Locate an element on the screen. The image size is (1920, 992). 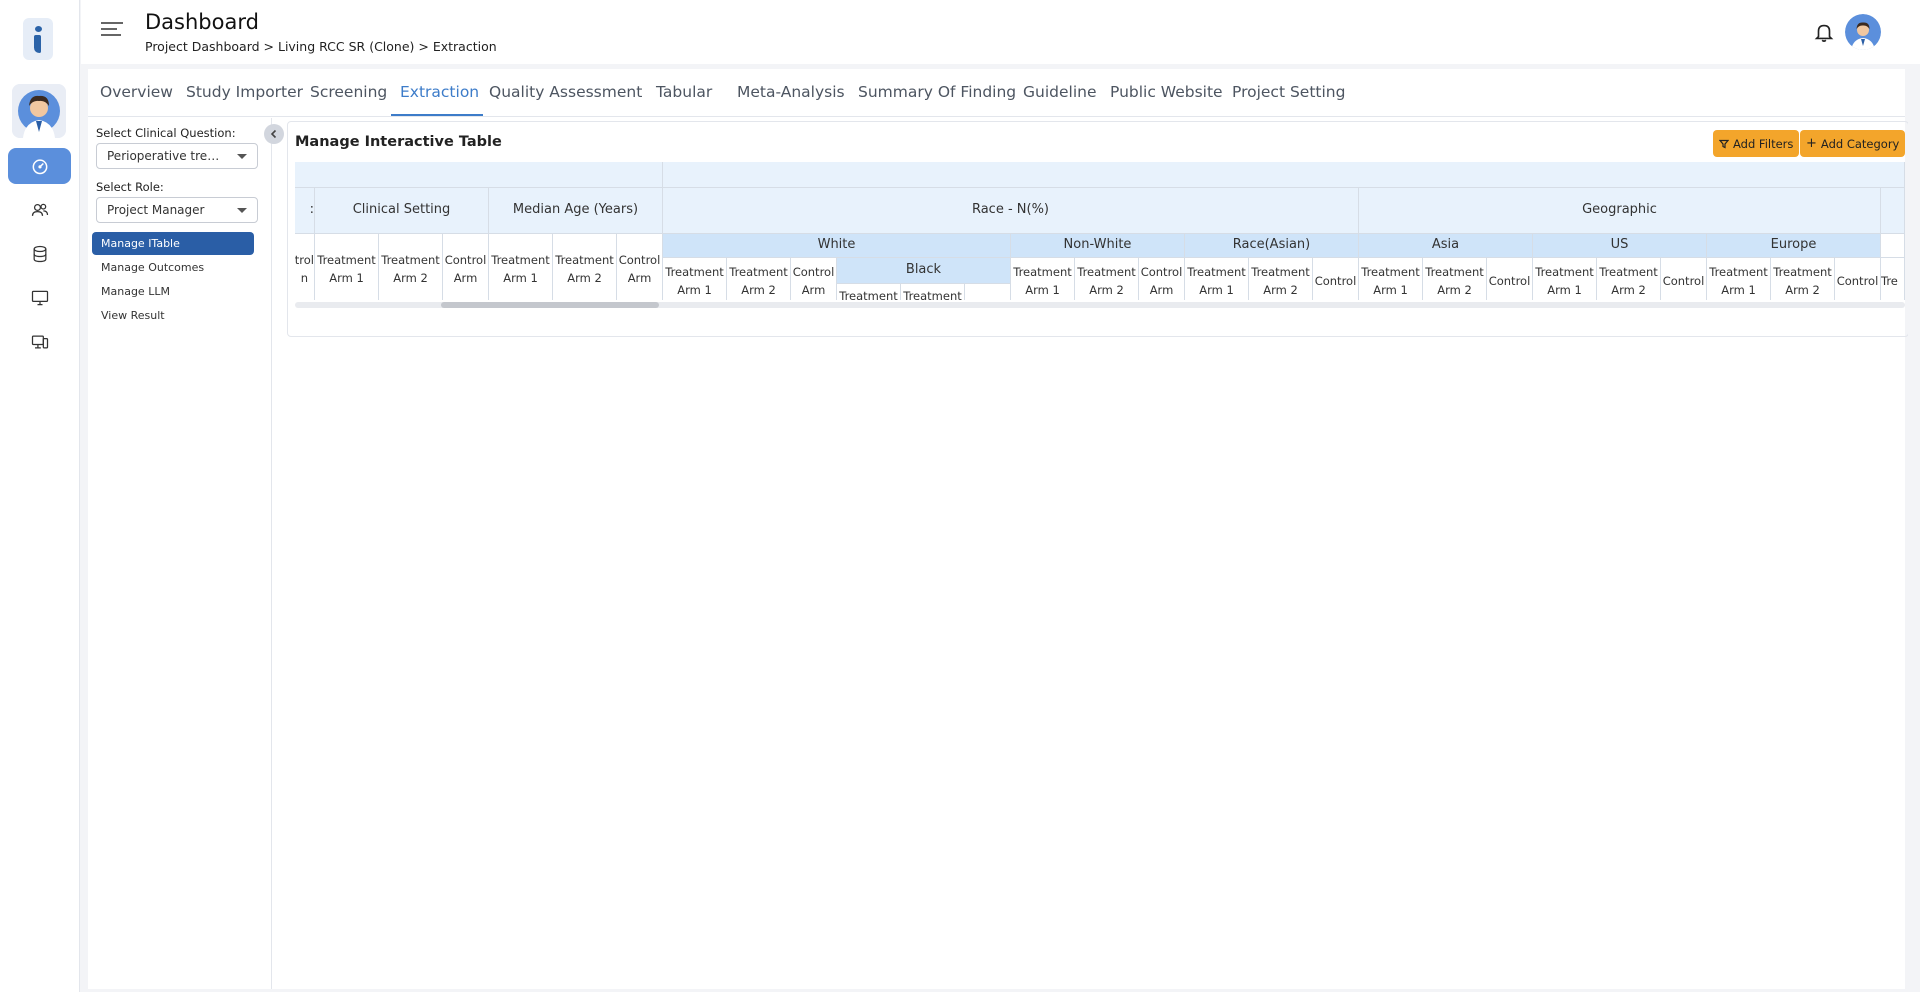
users-icon is located at coordinates (39, 209).